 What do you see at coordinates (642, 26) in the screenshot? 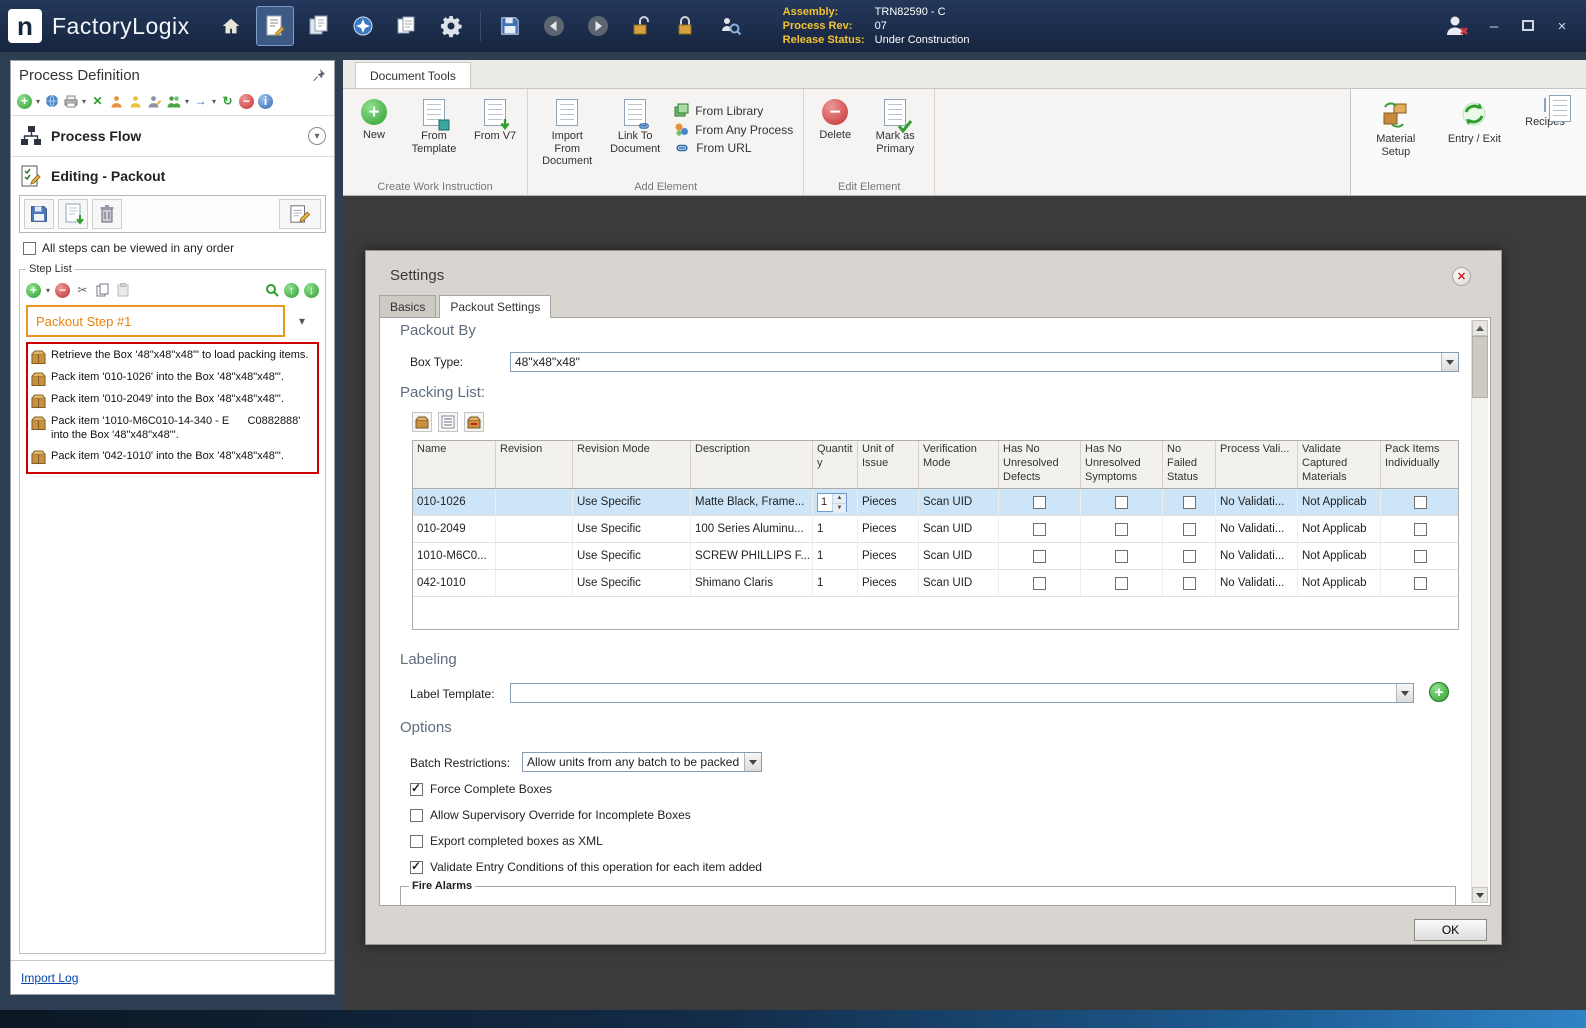
I see `unlock-button` at bounding box center [642, 26].